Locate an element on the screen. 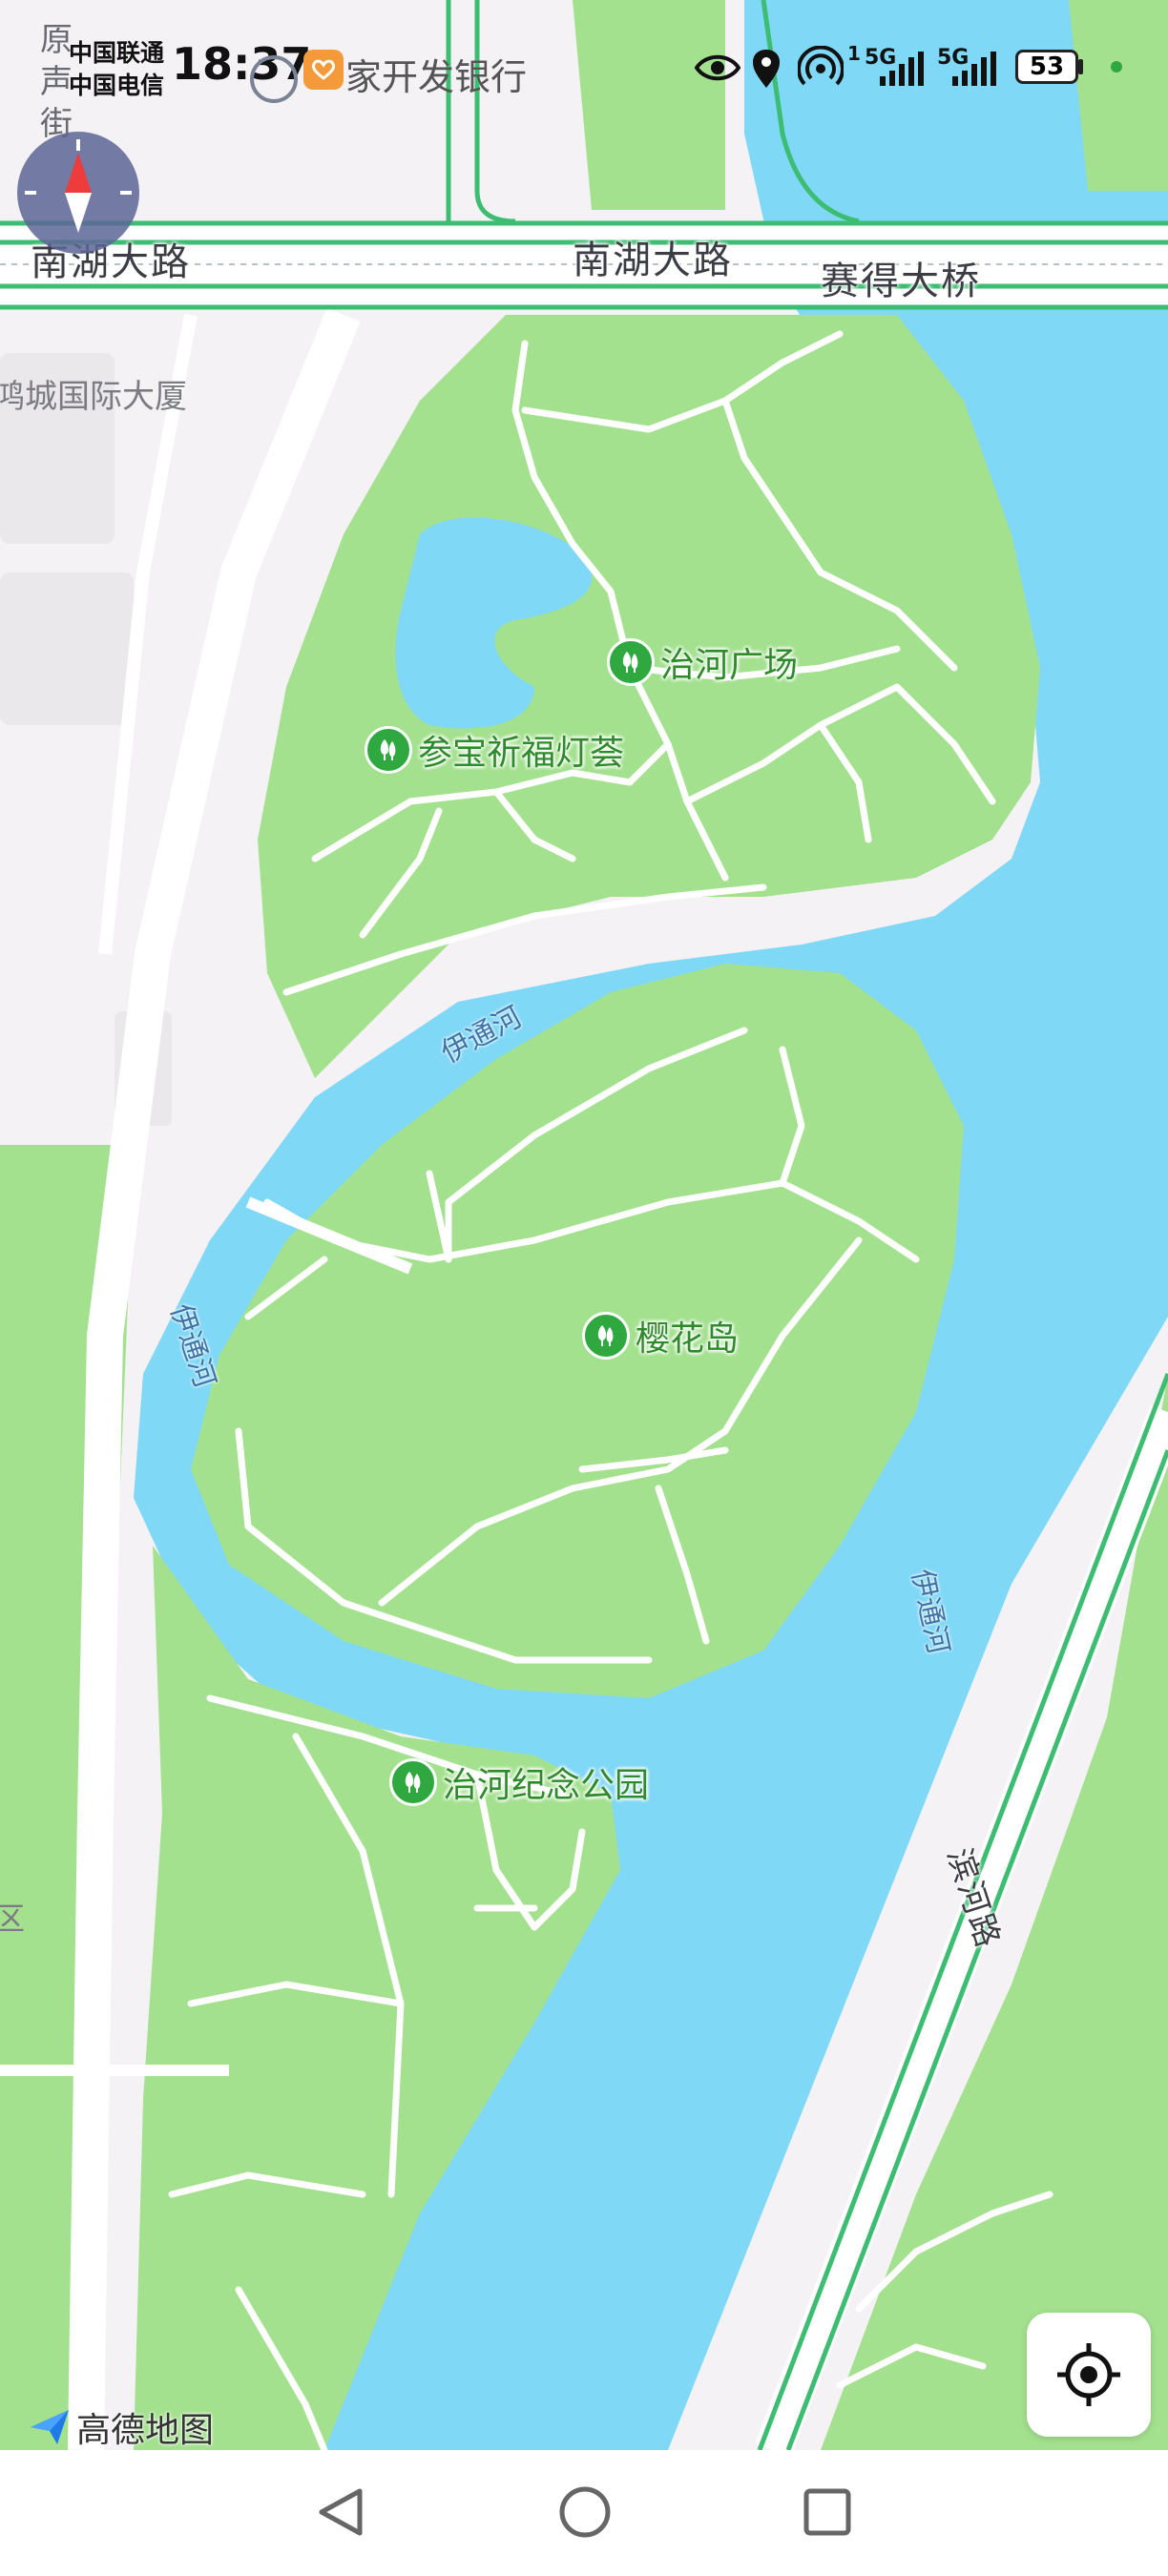  locate-me-button is located at coordinates (1089, 2375).